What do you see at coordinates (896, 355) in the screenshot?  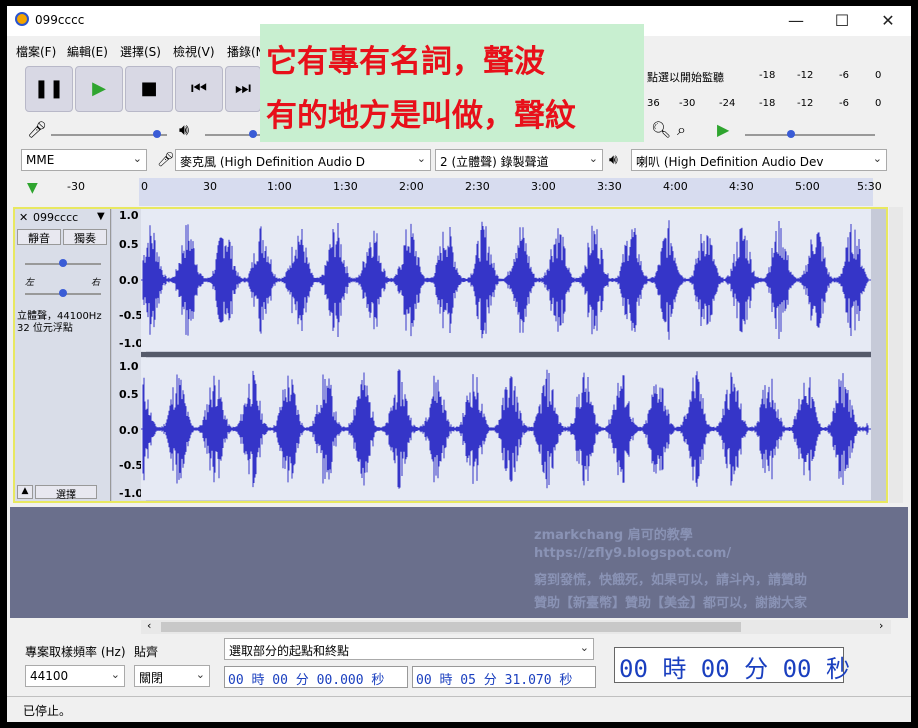 I see `vertical-scrollbar` at bounding box center [896, 355].